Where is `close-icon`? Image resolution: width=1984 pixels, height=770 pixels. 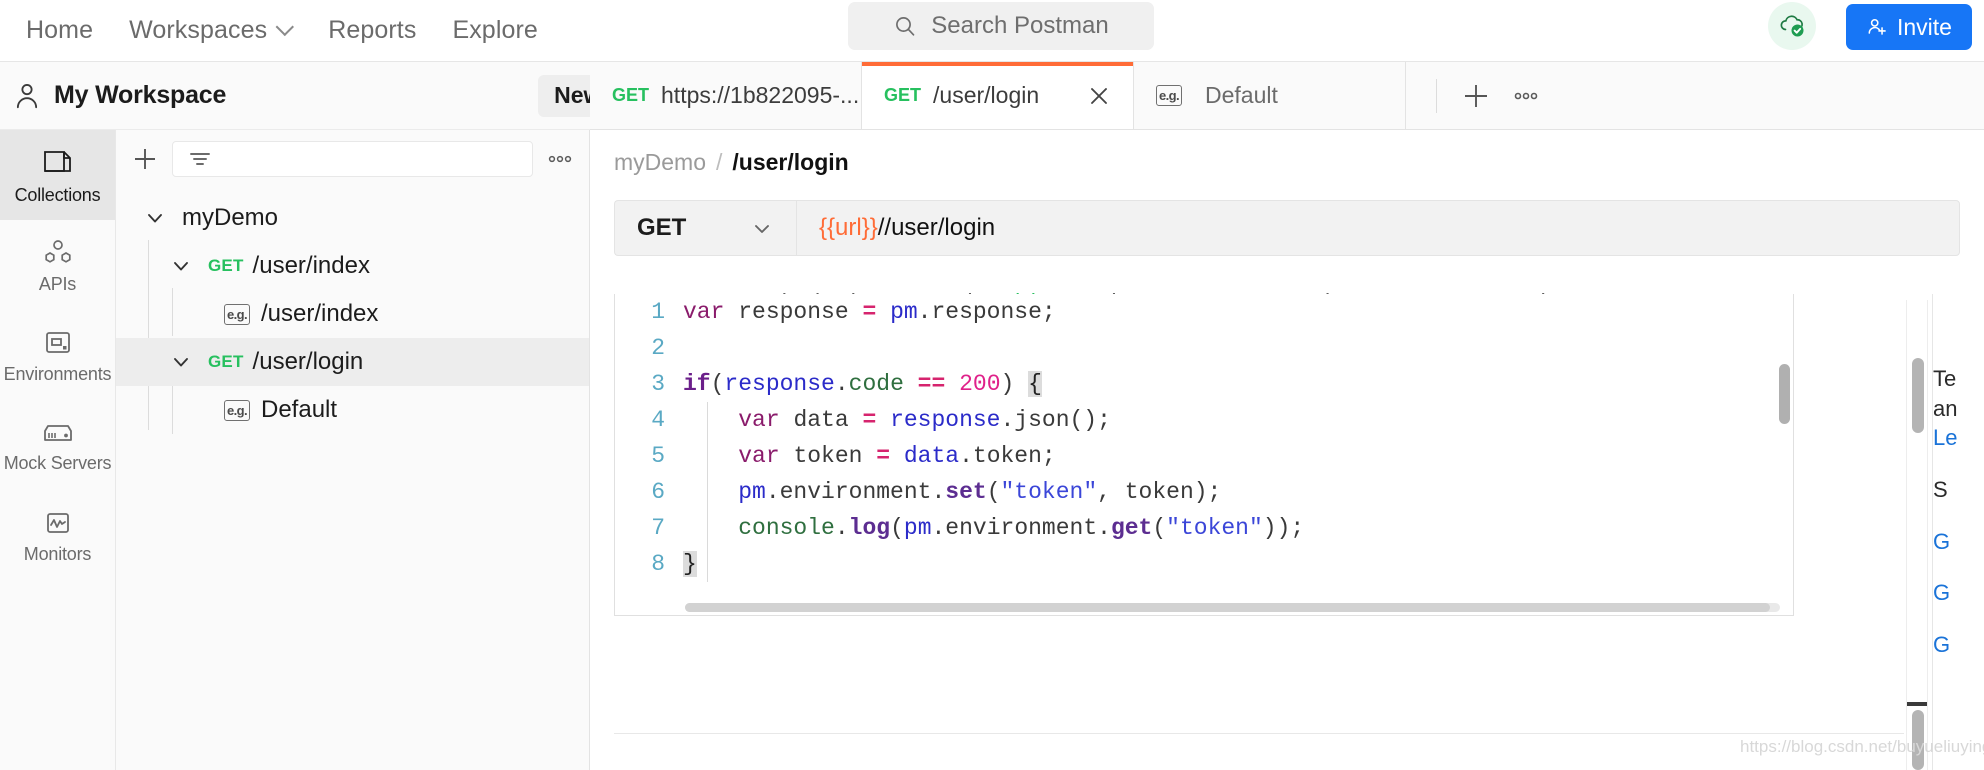 close-icon is located at coordinates (1099, 96).